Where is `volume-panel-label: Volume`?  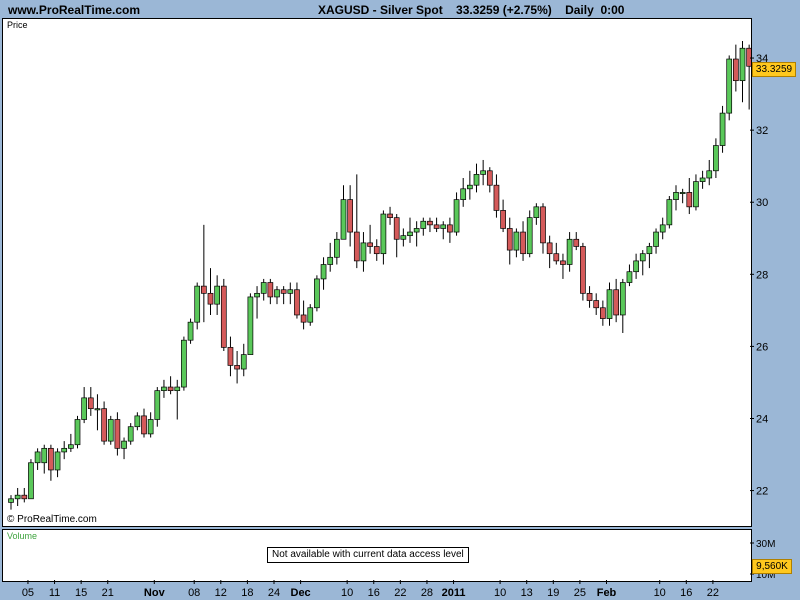 volume-panel-label: Volume is located at coordinates (22, 536).